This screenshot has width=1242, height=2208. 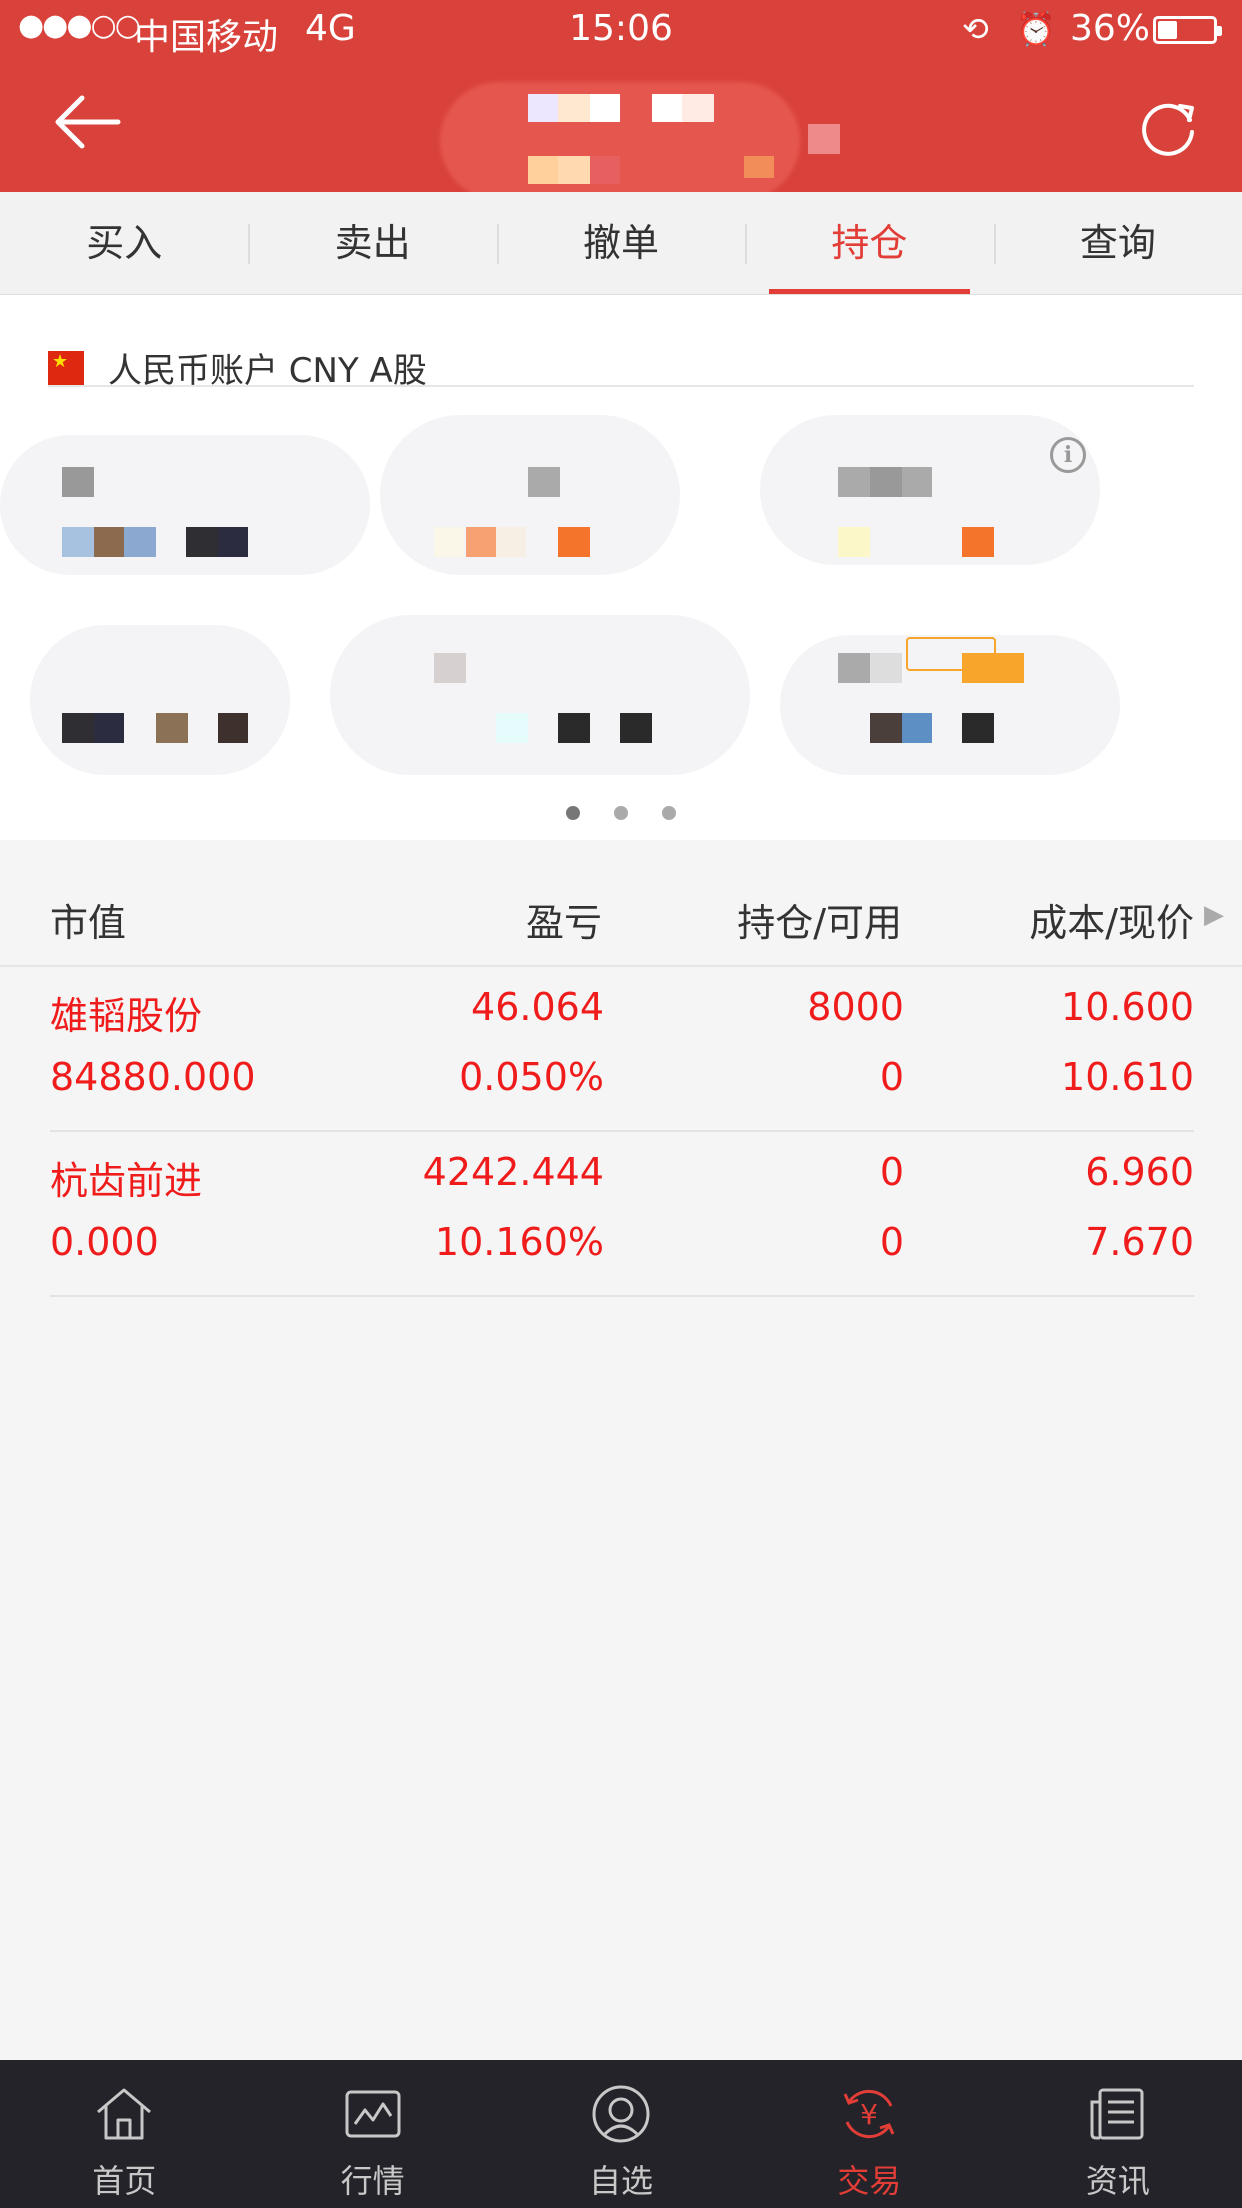 What do you see at coordinates (1117, 243) in the screenshot?
I see `tab-query: 查询` at bounding box center [1117, 243].